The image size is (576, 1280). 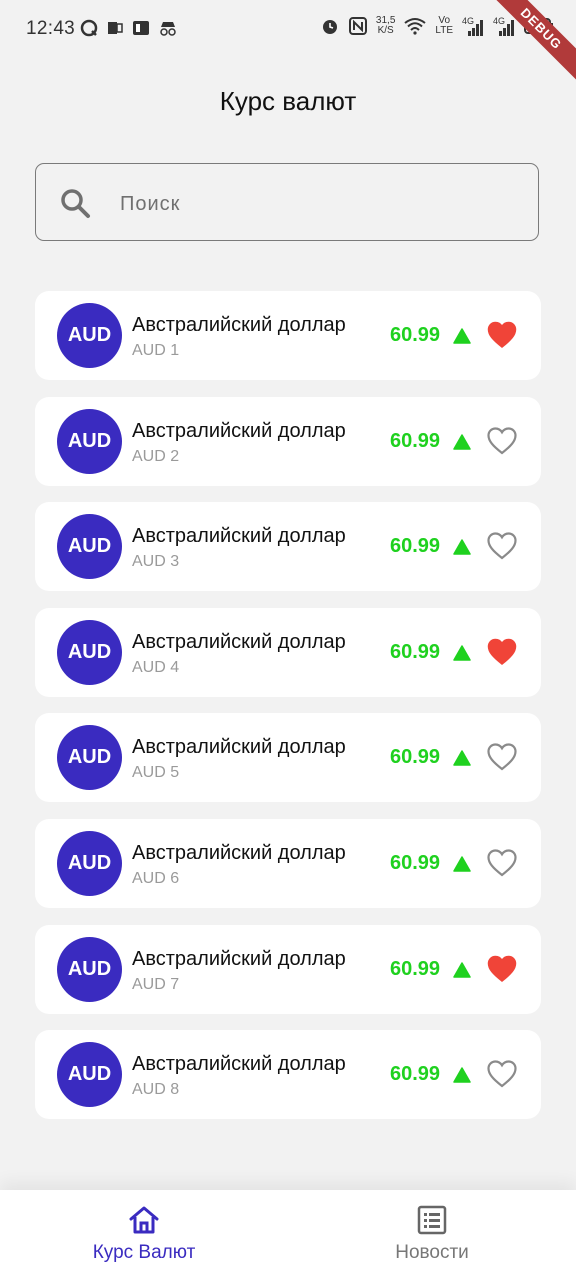 I want to click on currency-code: AUD 3, so click(x=156, y=562).